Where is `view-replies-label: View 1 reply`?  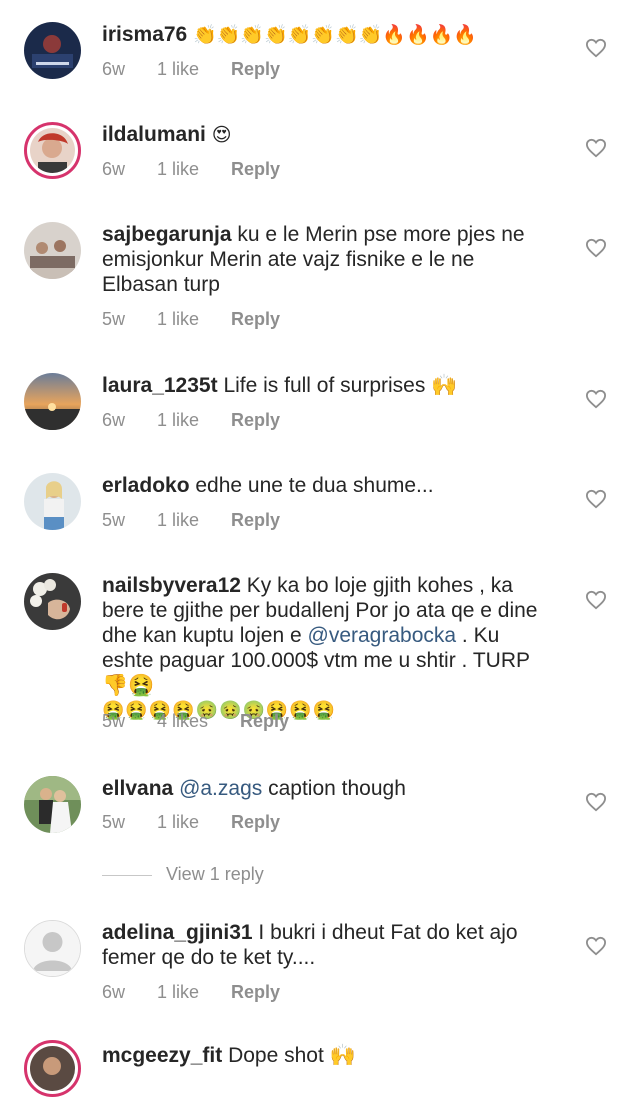 view-replies-label: View 1 reply is located at coordinates (215, 874).